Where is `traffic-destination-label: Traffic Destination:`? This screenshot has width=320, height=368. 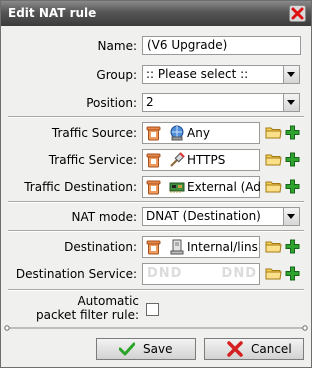 traffic-destination-label: Traffic Destination: is located at coordinates (80, 187).